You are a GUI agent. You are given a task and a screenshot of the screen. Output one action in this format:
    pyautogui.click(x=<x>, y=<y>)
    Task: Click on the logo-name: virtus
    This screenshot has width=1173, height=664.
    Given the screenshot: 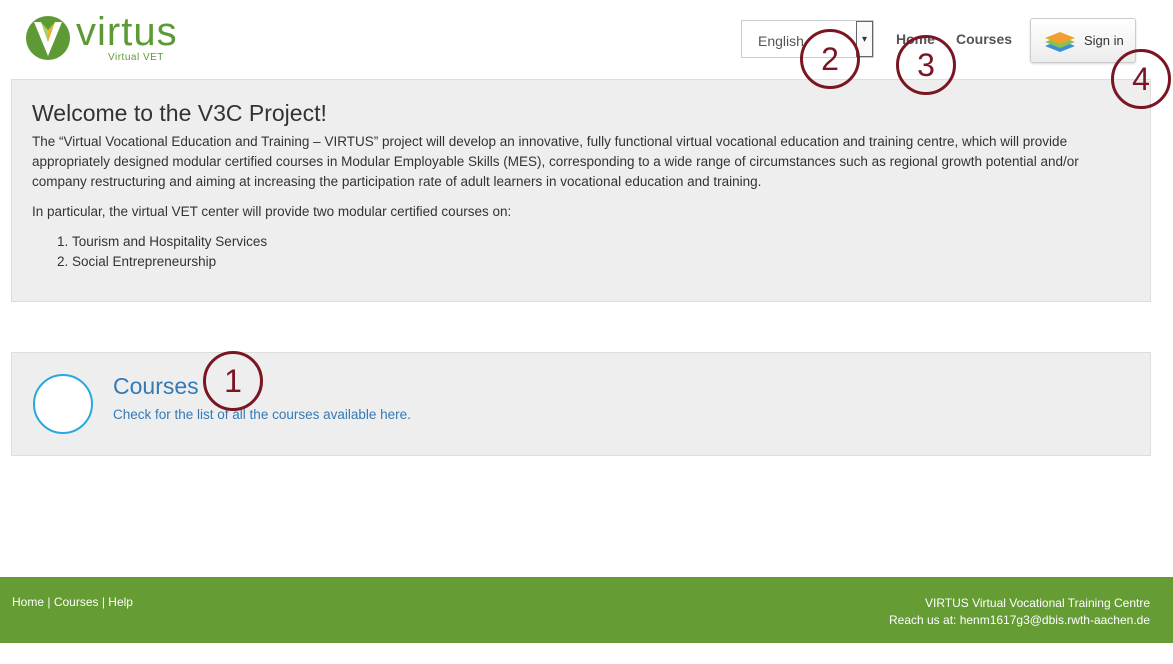 What is the action you would take?
    pyautogui.click(x=127, y=32)
    